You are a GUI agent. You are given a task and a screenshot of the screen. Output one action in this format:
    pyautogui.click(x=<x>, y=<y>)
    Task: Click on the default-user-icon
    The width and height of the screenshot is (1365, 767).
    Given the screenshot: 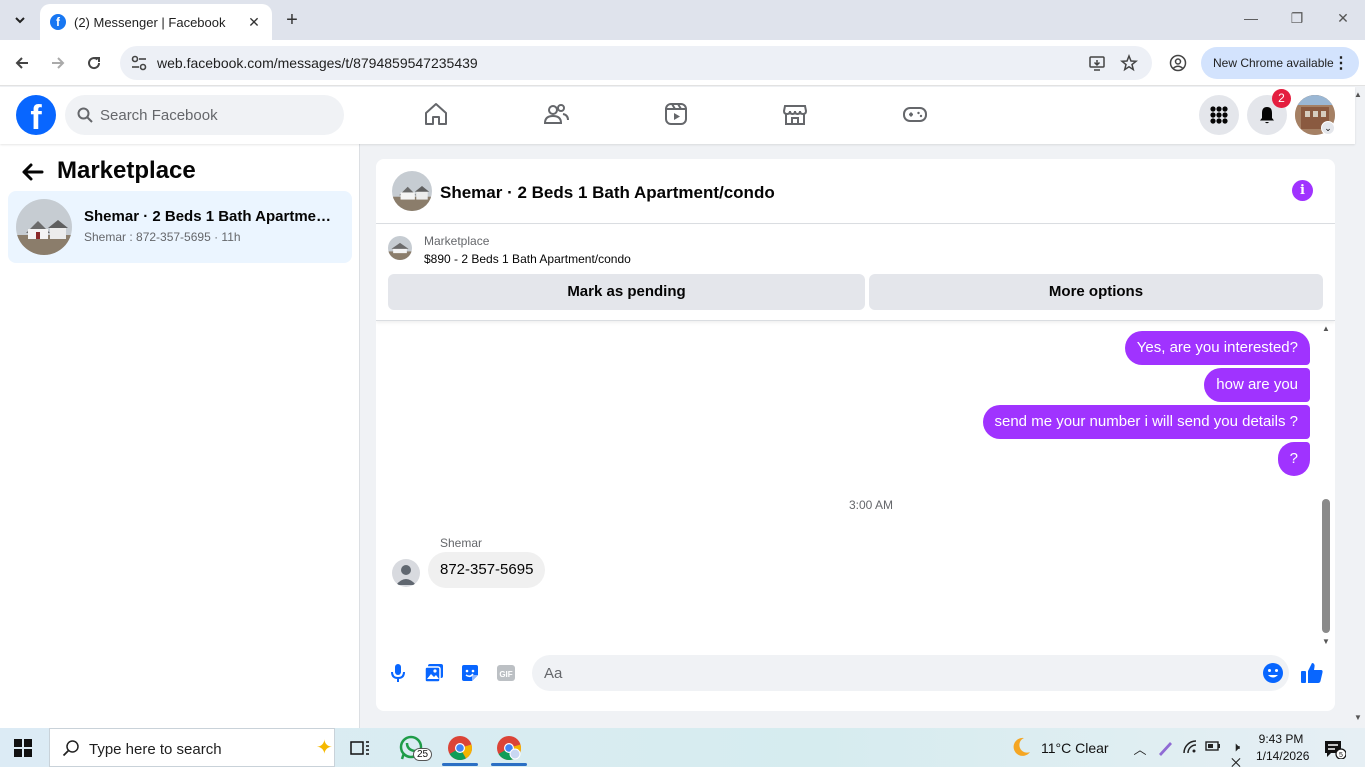 What is the action you would take?
    pyautogui.click(x=406, y=575)
    